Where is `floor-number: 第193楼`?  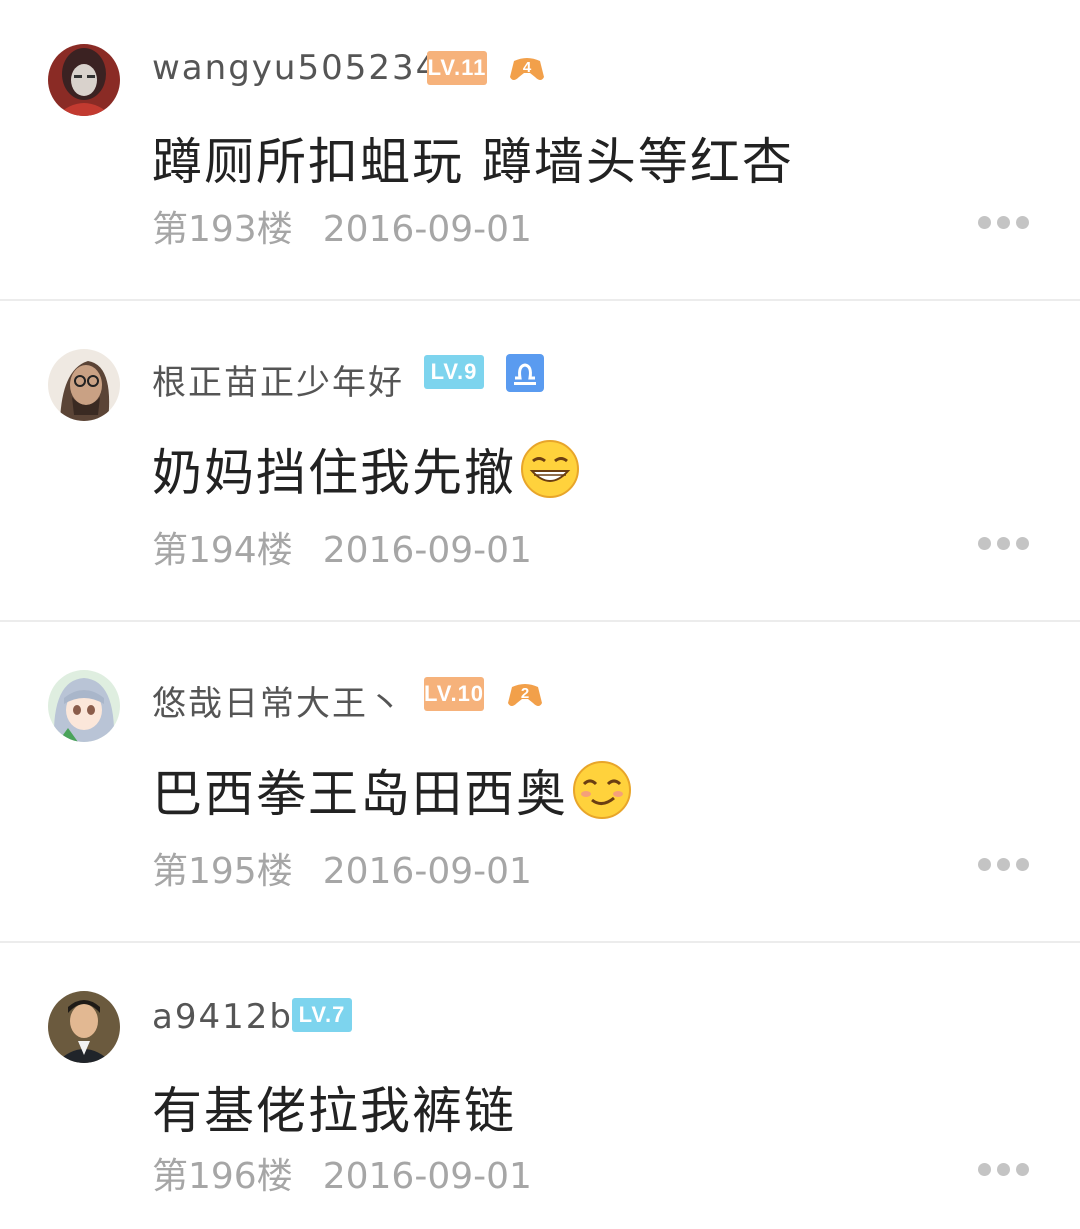 floor-number: 第193楼 is located at coordinates (222, 229).